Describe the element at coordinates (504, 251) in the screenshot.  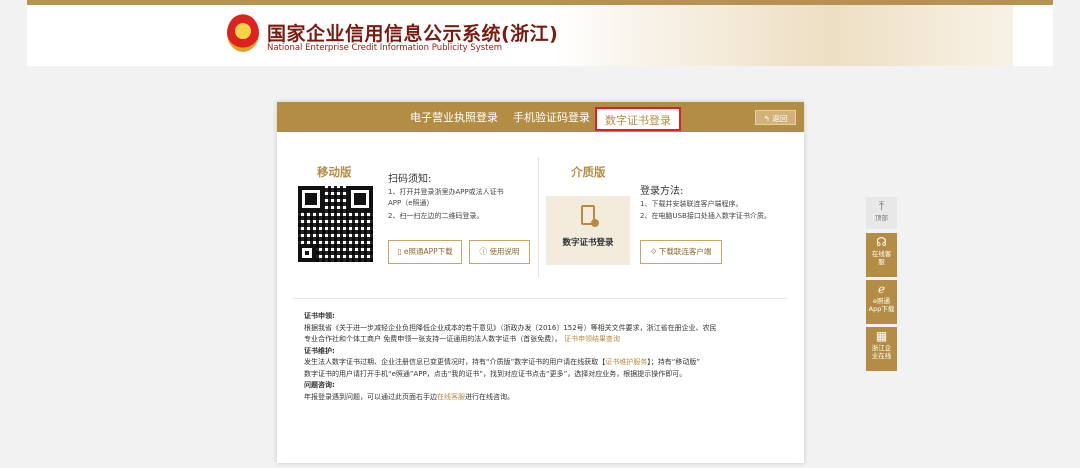
I see `usage-guide-label: 使用说明` at that location.